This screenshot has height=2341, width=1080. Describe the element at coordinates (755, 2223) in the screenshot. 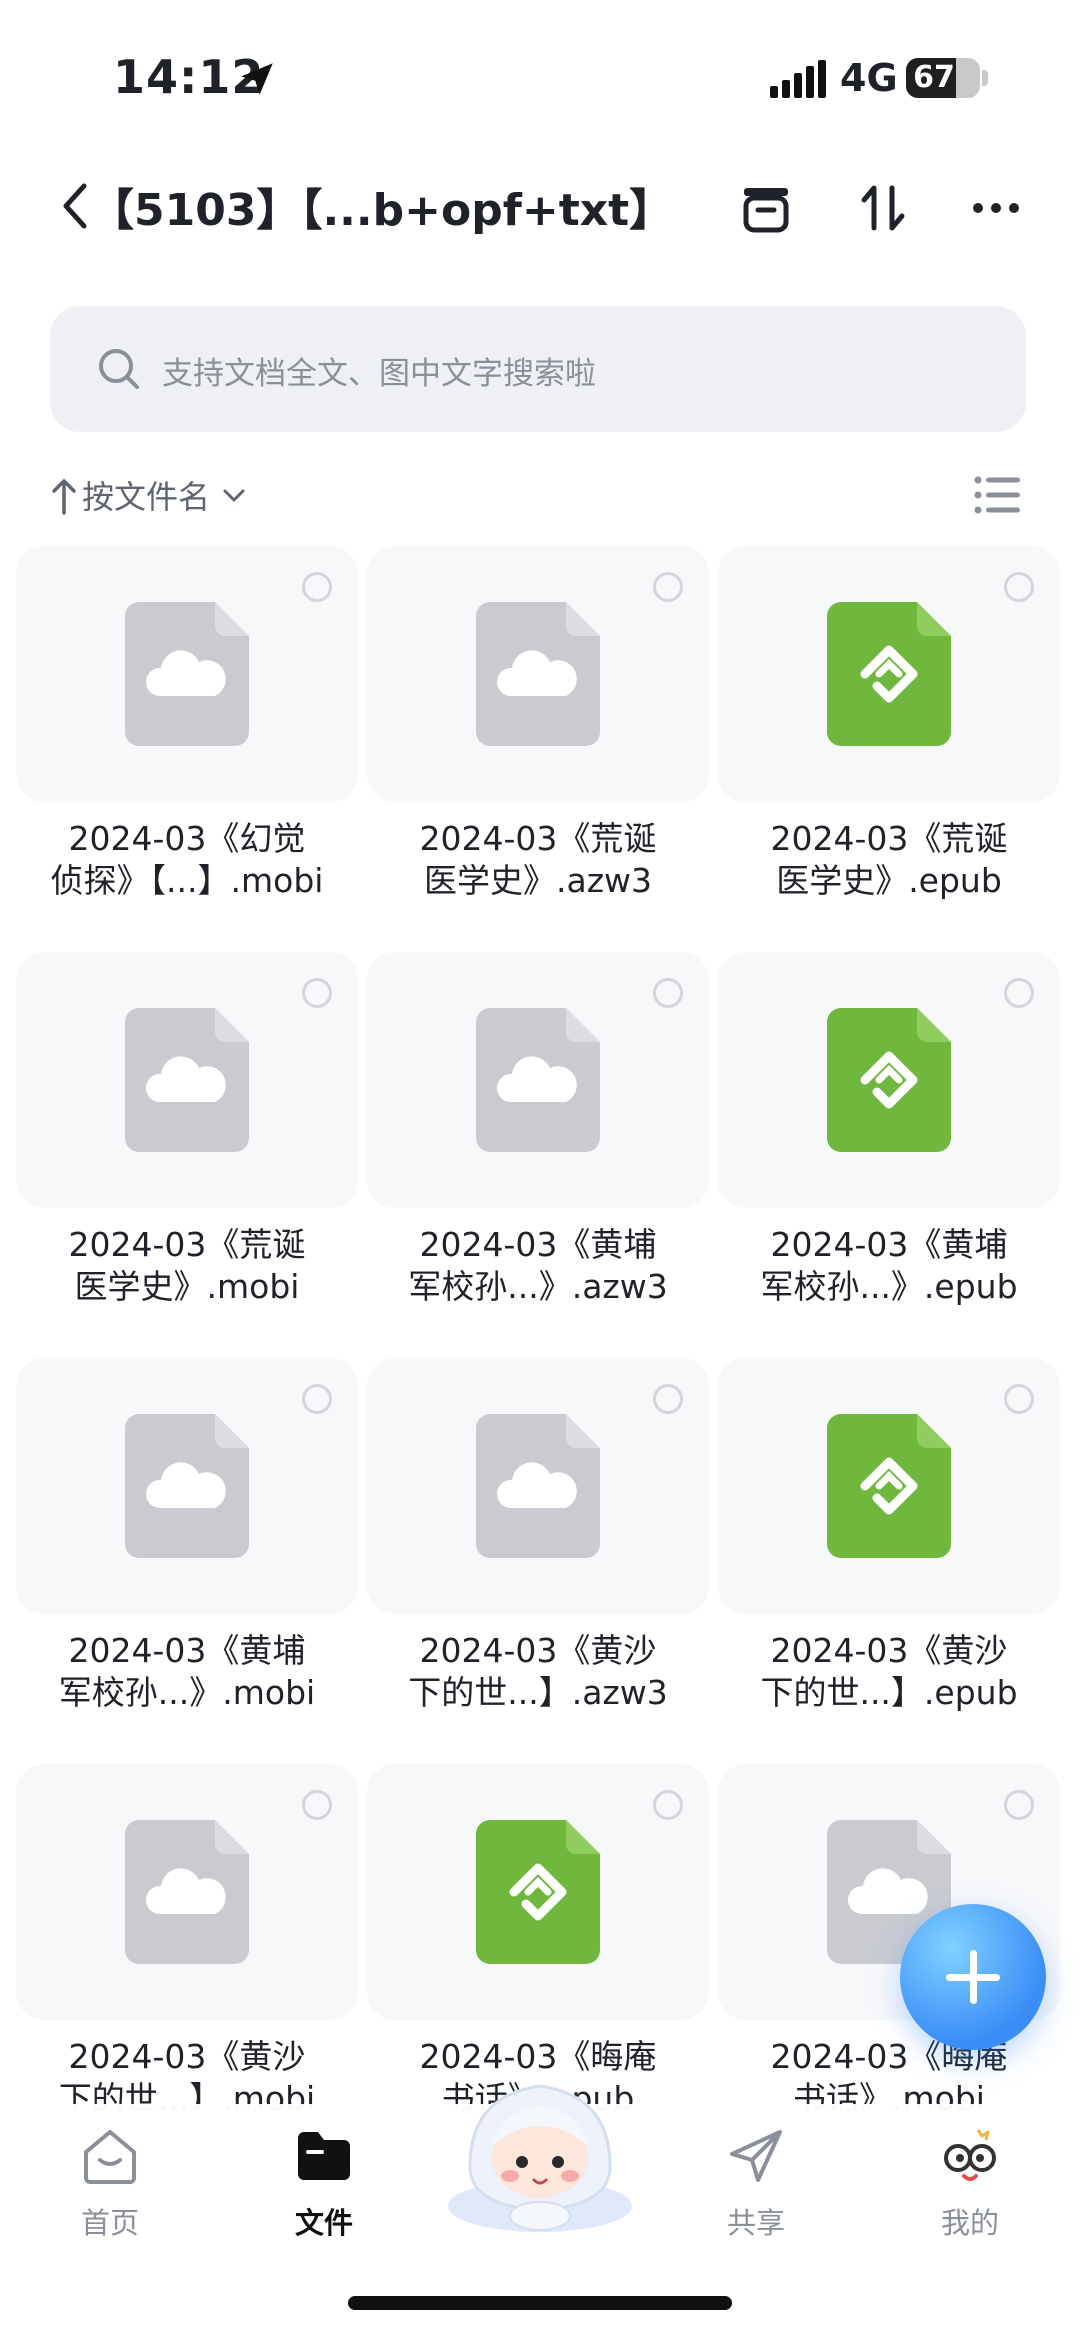

I see `tab-share-label: 共享` at that location.